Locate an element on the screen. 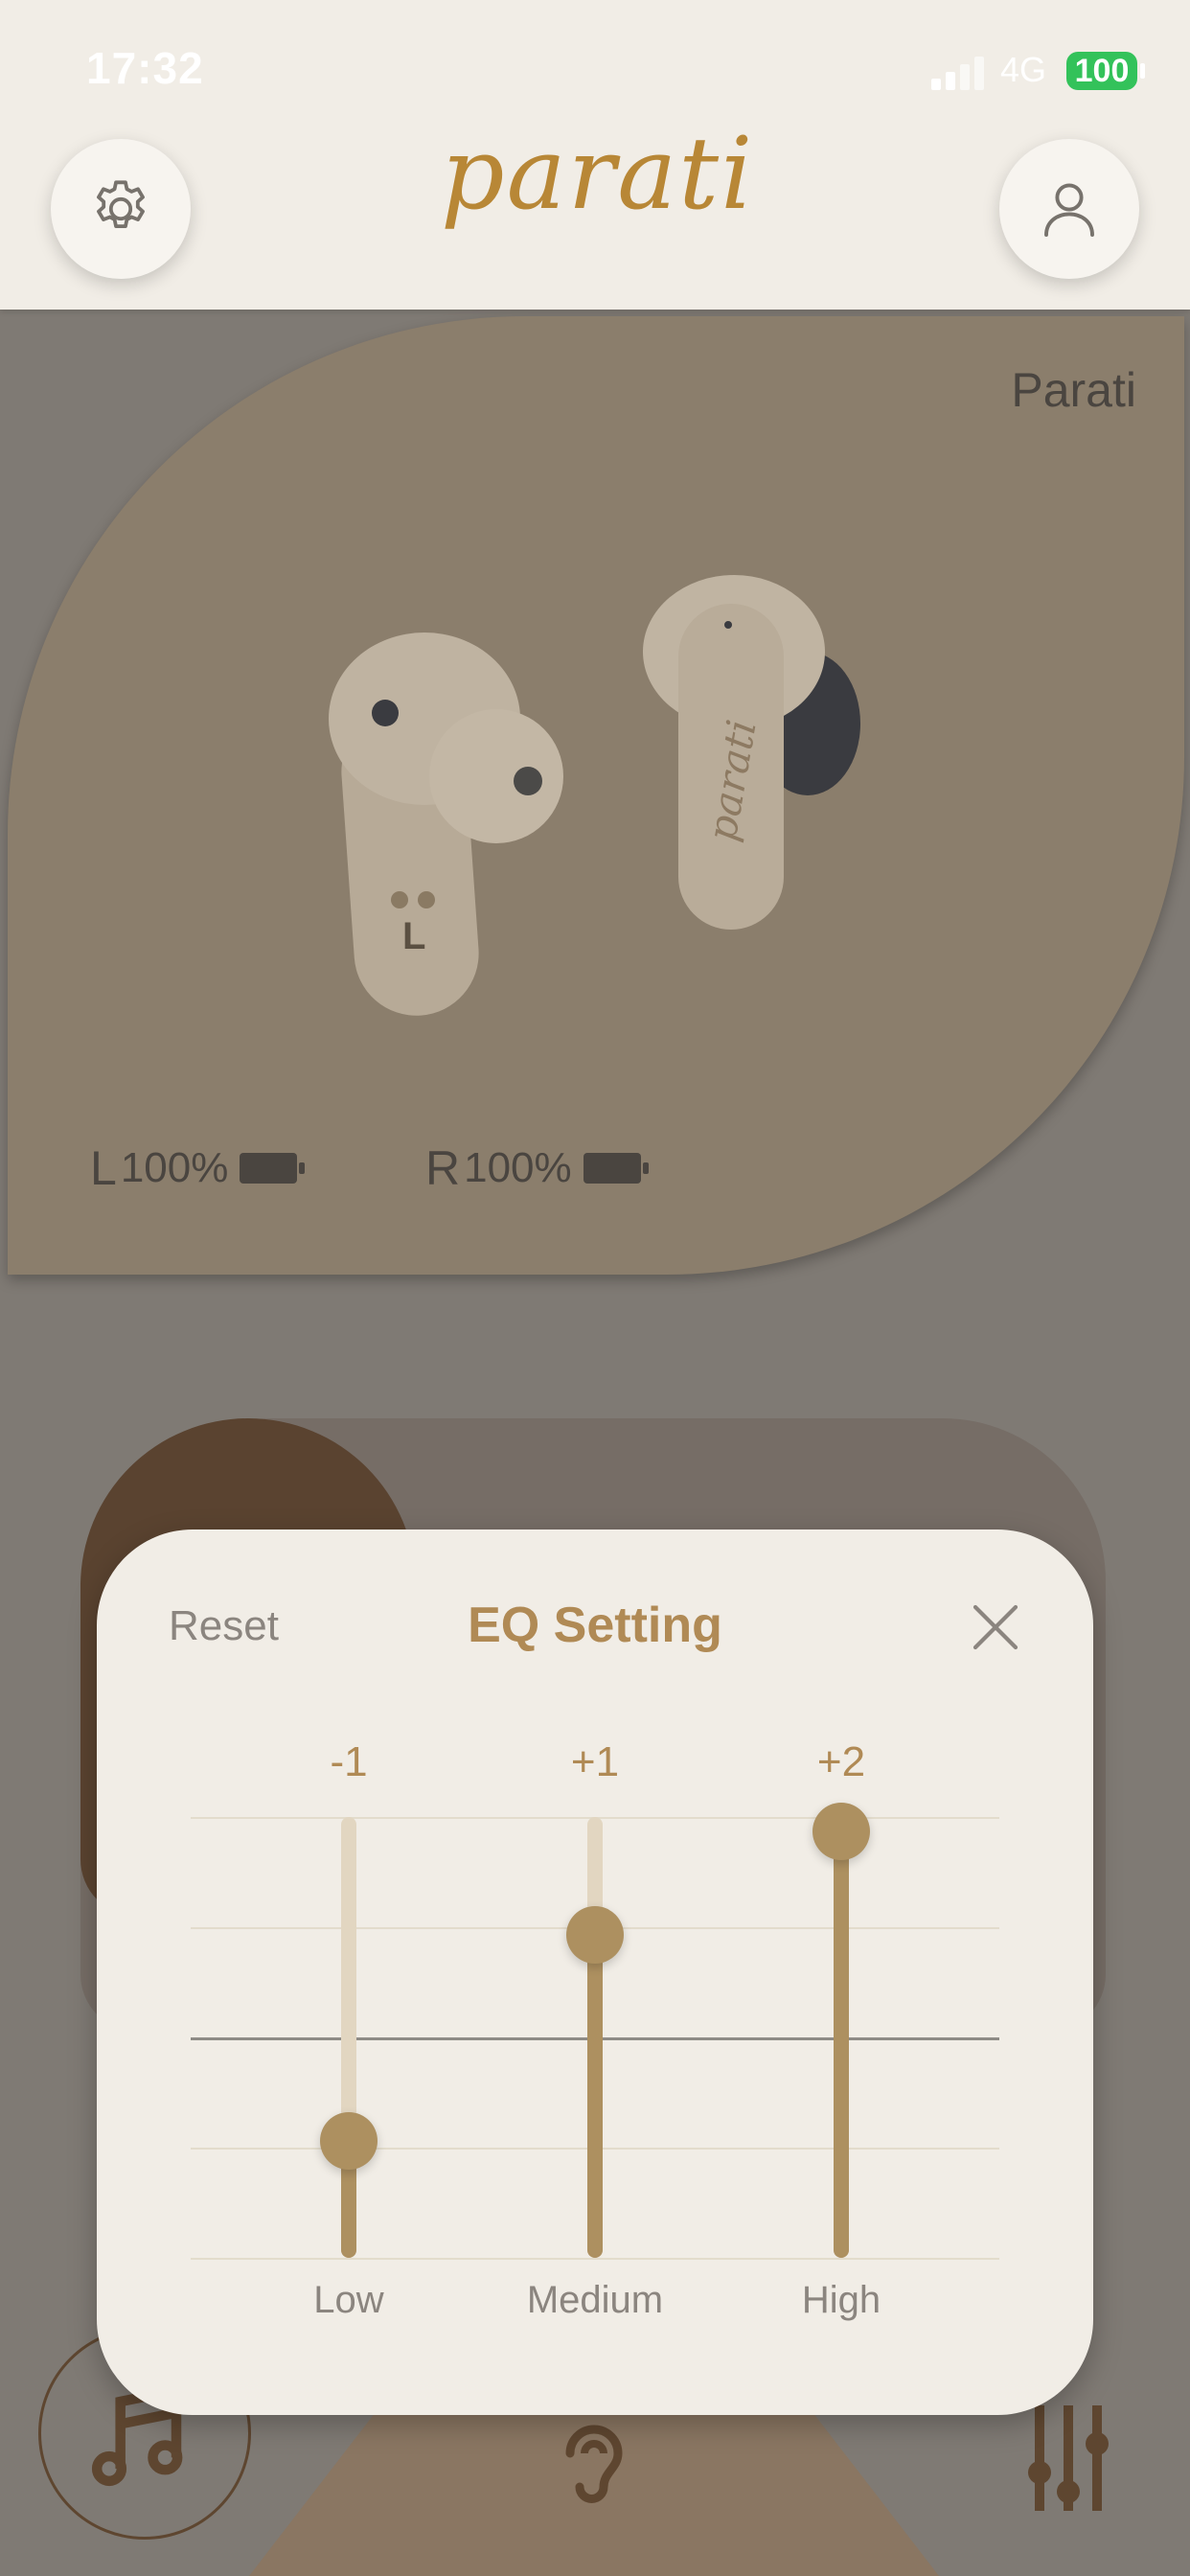  settings-button is located at coordinates (121, 209).